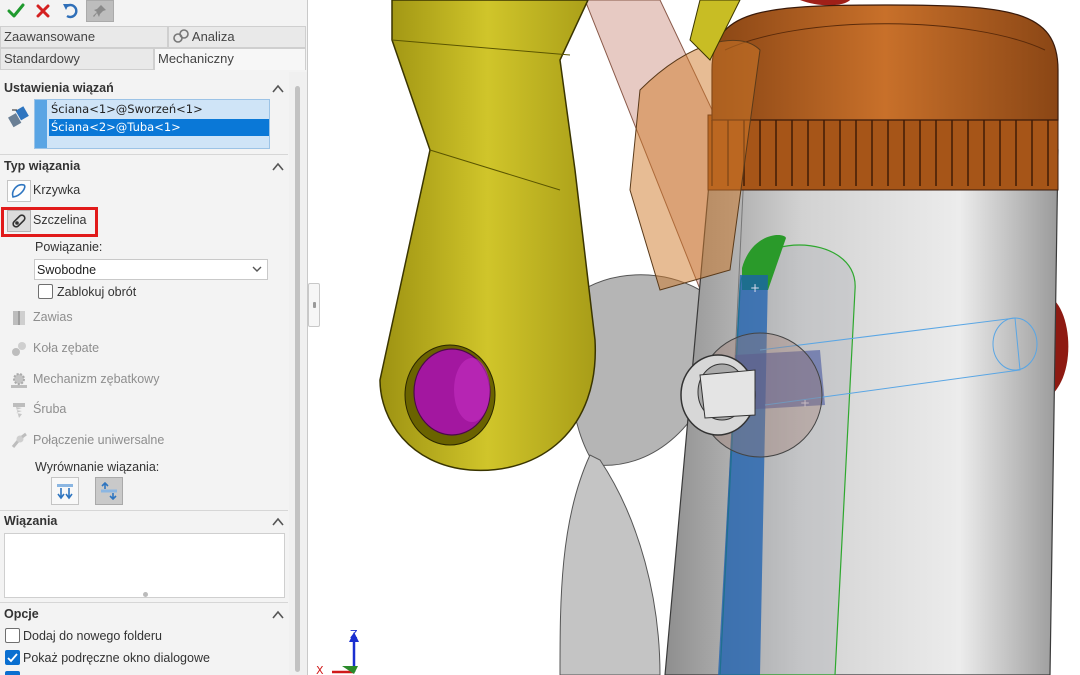  I want to click on undo-icon, so click(70, 11).